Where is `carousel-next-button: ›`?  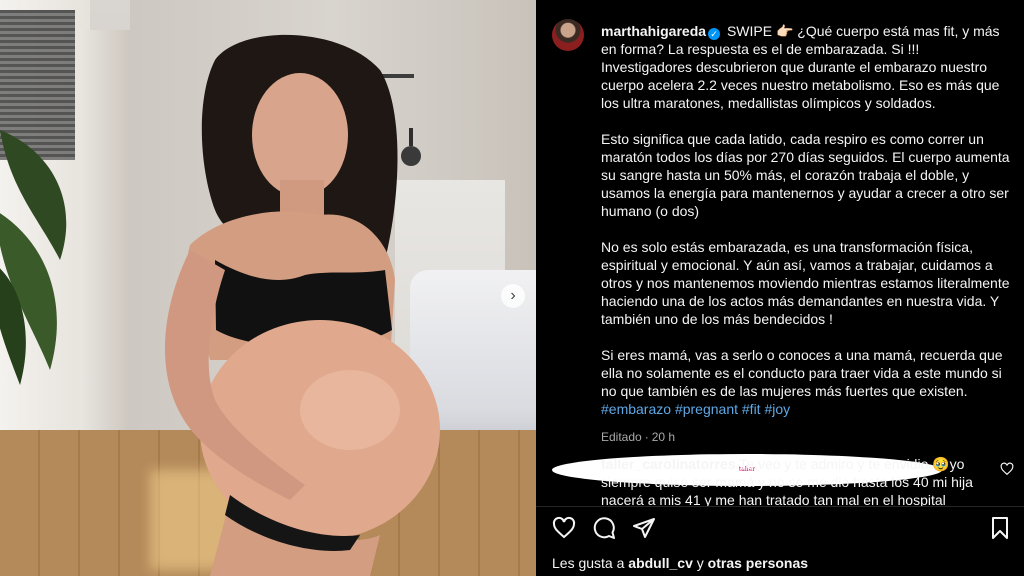 carousel-next-button: › is located at coordinates (513, 296).